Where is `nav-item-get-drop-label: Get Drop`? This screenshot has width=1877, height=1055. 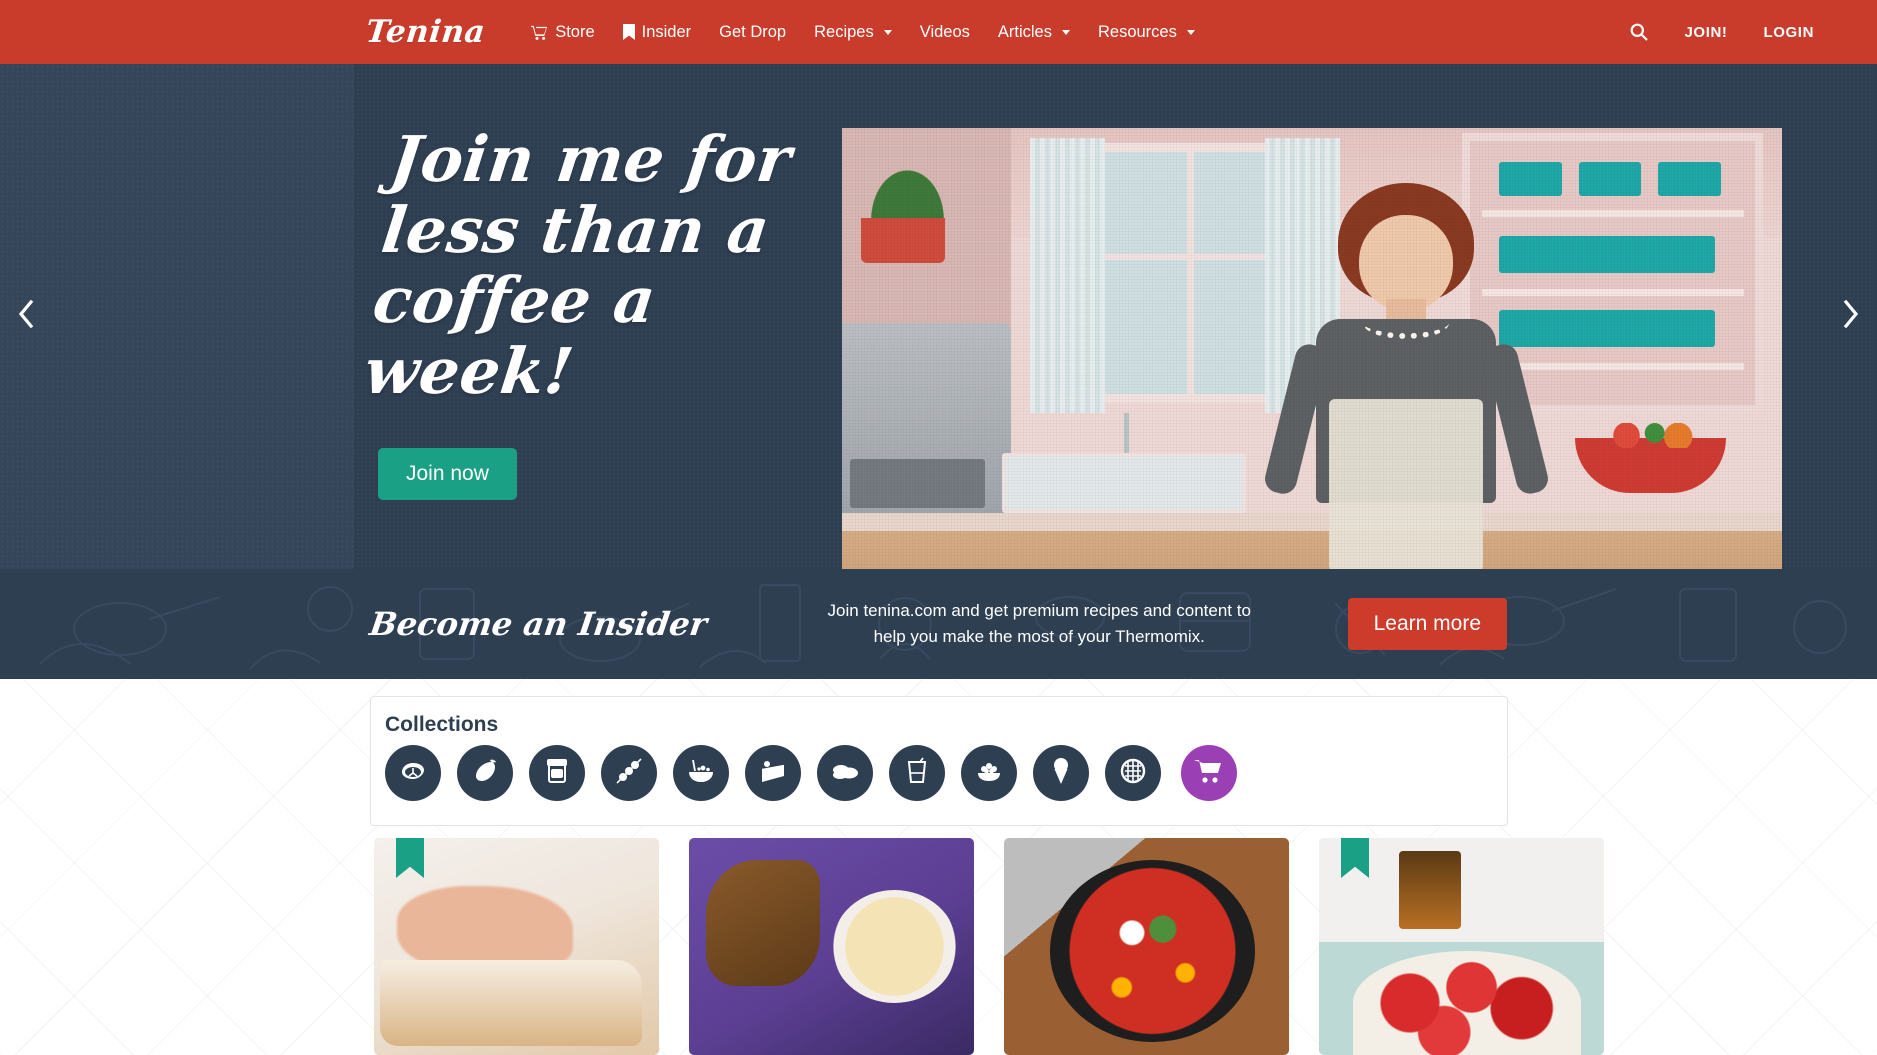 nav-item-get-drop-label: Get Drop is located at coordinates (753, 31).